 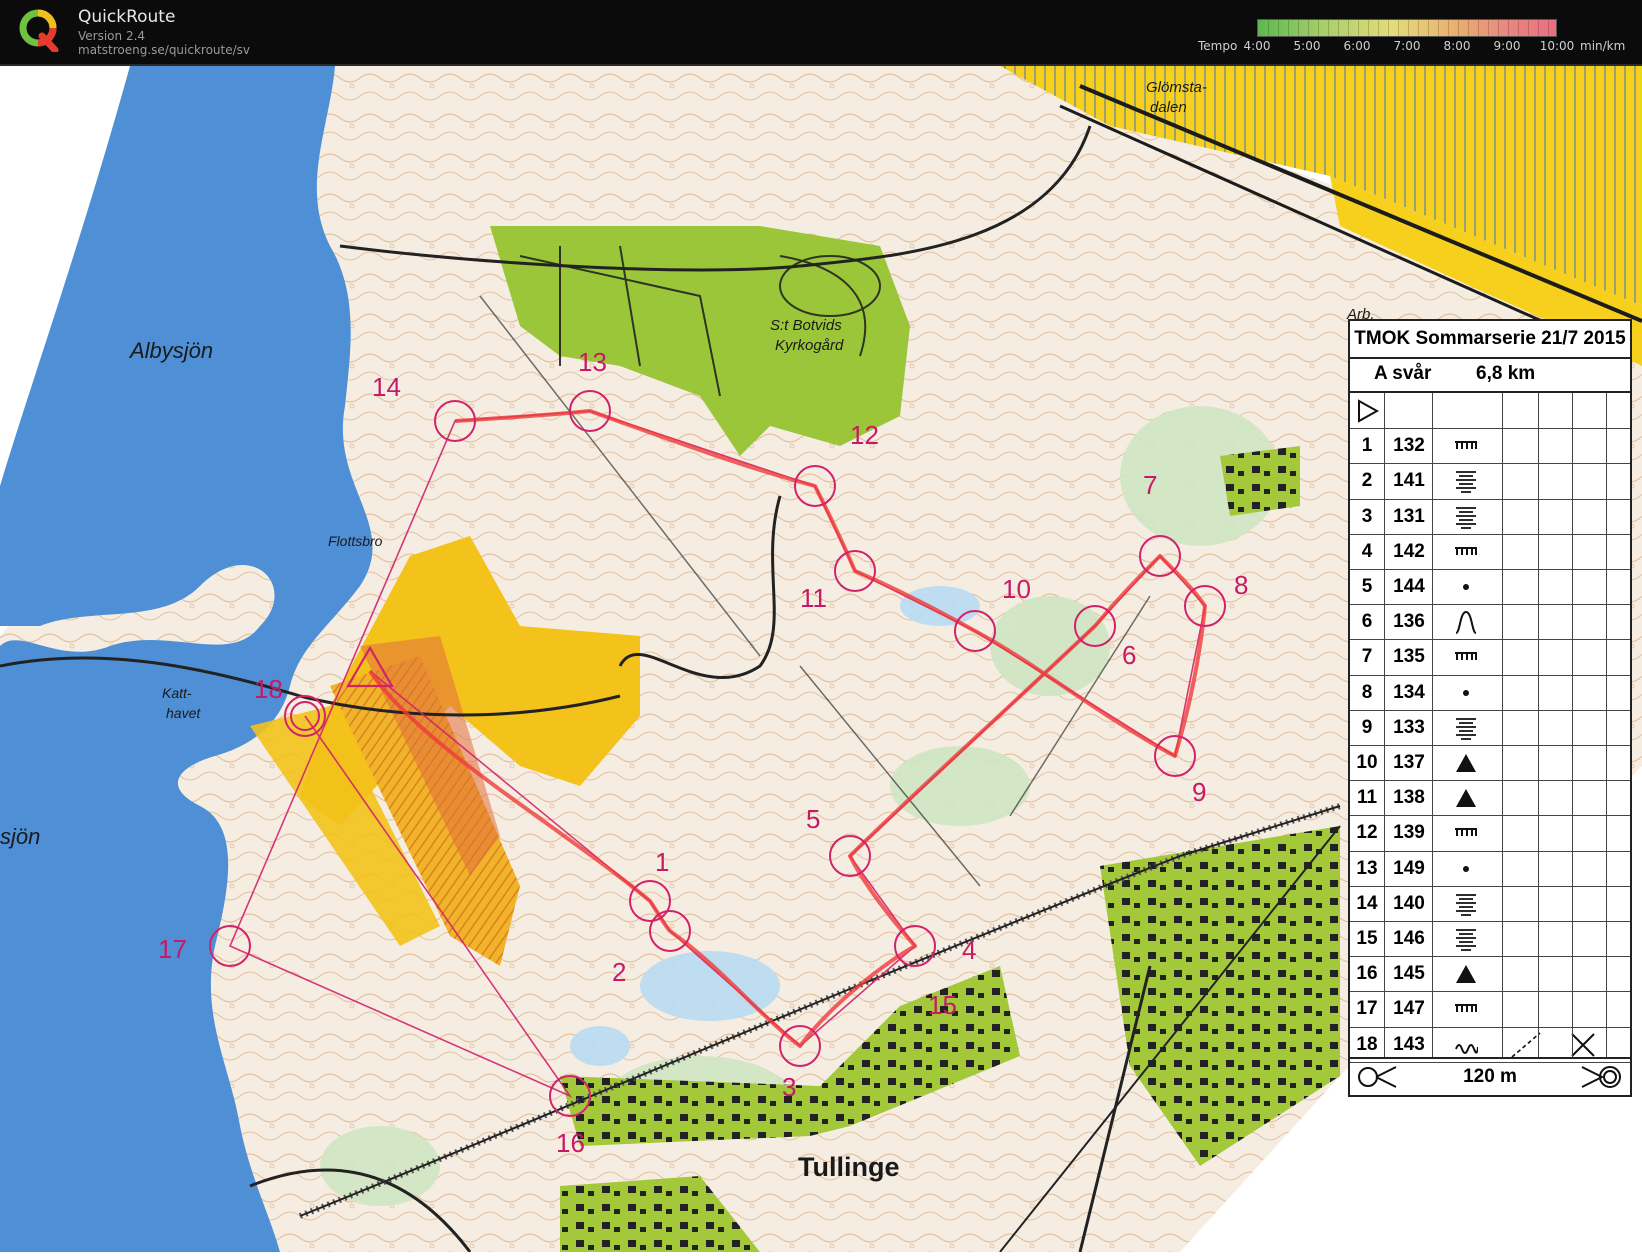 What do you see at coordinates (1409, 938) in the screenshot?
I see `control-code: 146` at bounding box center [1409, 938].